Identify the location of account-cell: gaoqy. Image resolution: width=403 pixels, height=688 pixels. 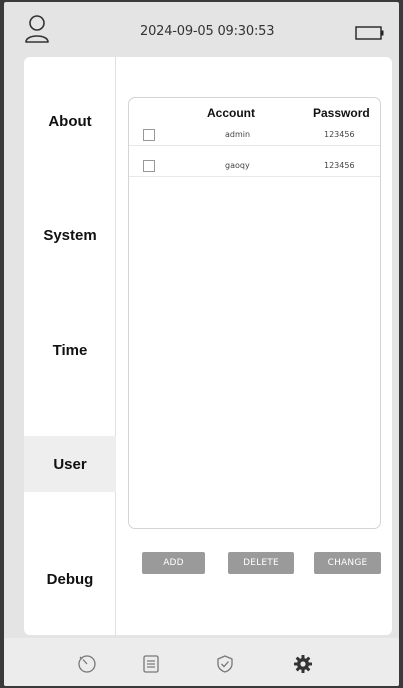
(237, 165).